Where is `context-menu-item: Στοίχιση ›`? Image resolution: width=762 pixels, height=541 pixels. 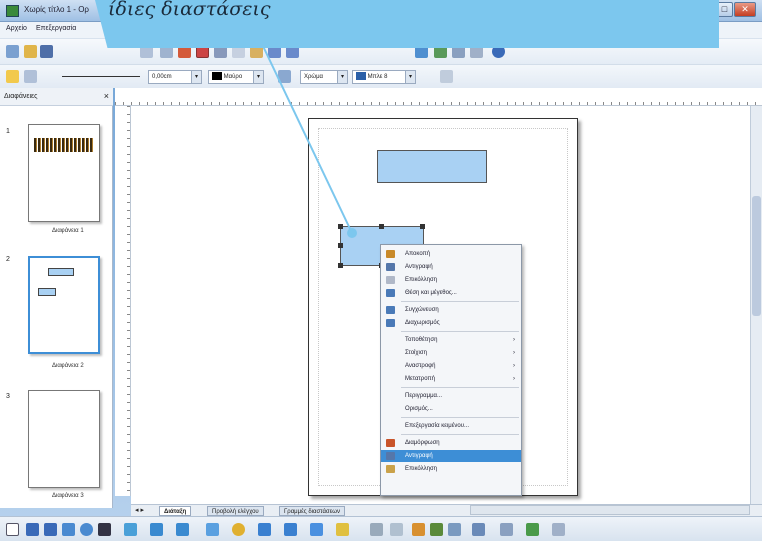 context-menu-item: Στοίχιση › is located at coordinates (451, 353).